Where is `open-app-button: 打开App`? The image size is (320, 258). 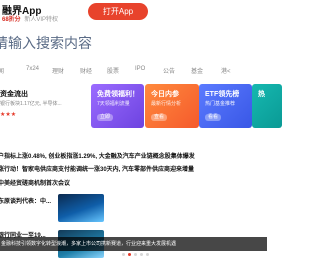
open-app-button: 打开App is located at coordinates (118, 11).